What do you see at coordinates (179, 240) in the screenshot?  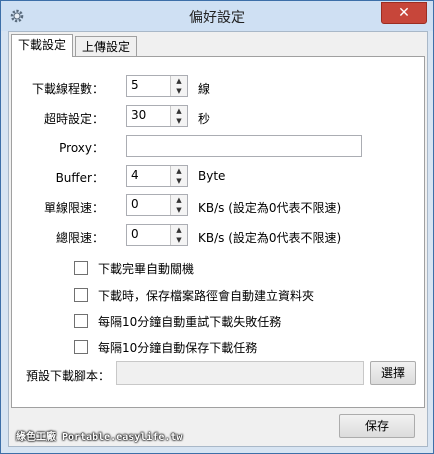 I see `total-limit-down-icon: ▼` at bounding box center [179, 240].